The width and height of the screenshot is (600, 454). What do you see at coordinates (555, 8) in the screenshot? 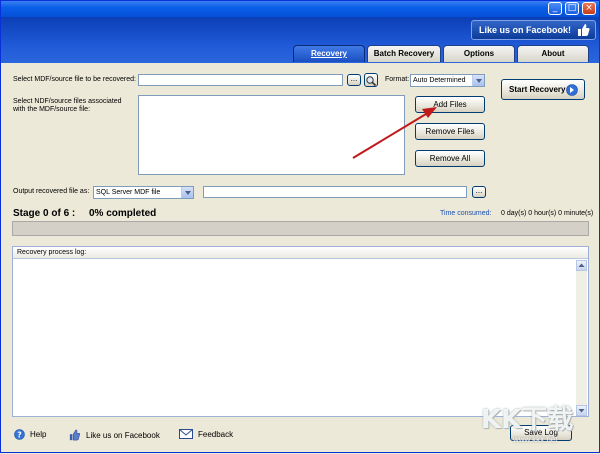
I see `minimize-button: _` at bounding box center [555, 8].